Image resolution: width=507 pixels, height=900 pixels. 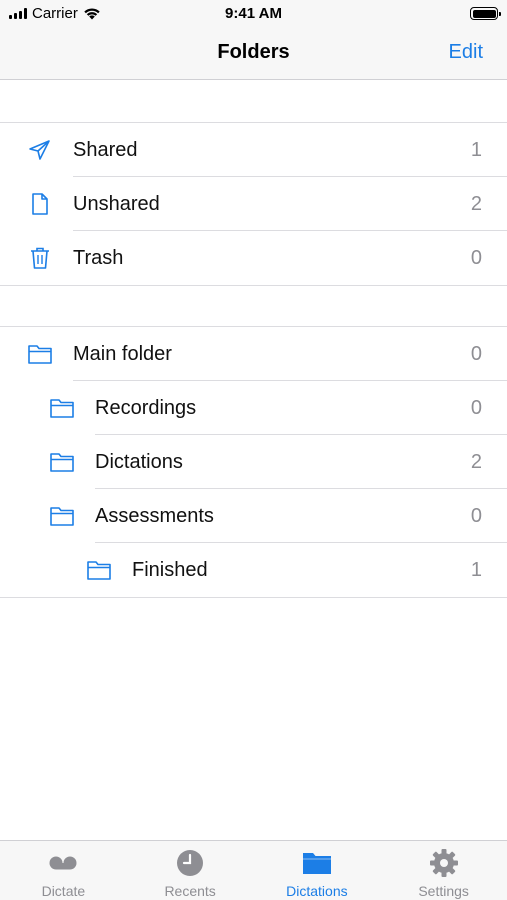 What do you see at coordinates (40, 258) in the screenshot?
I see `trash-icon` at bounding box center [40, 258].